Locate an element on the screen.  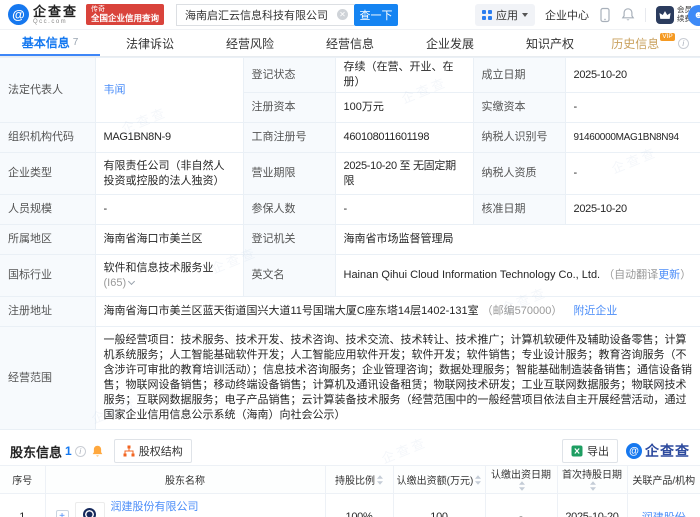
col-no: 序号 is located at coordinates (23, 479).